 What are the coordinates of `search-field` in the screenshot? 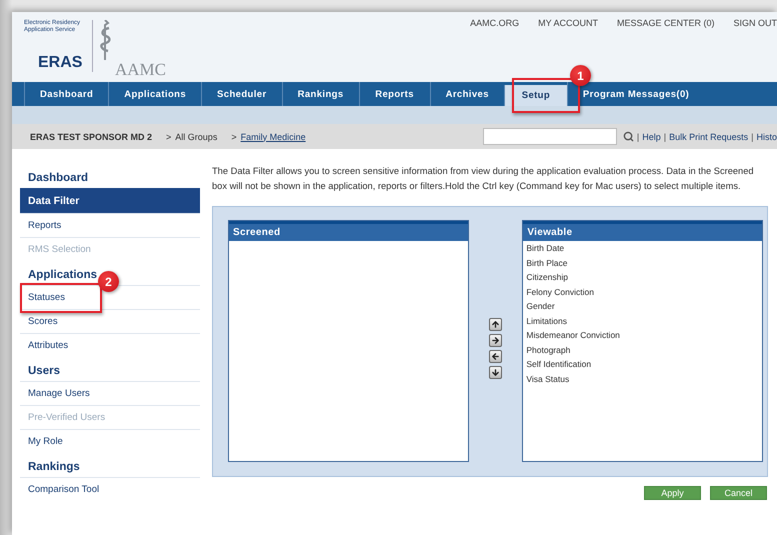 It's located at (549, 136).